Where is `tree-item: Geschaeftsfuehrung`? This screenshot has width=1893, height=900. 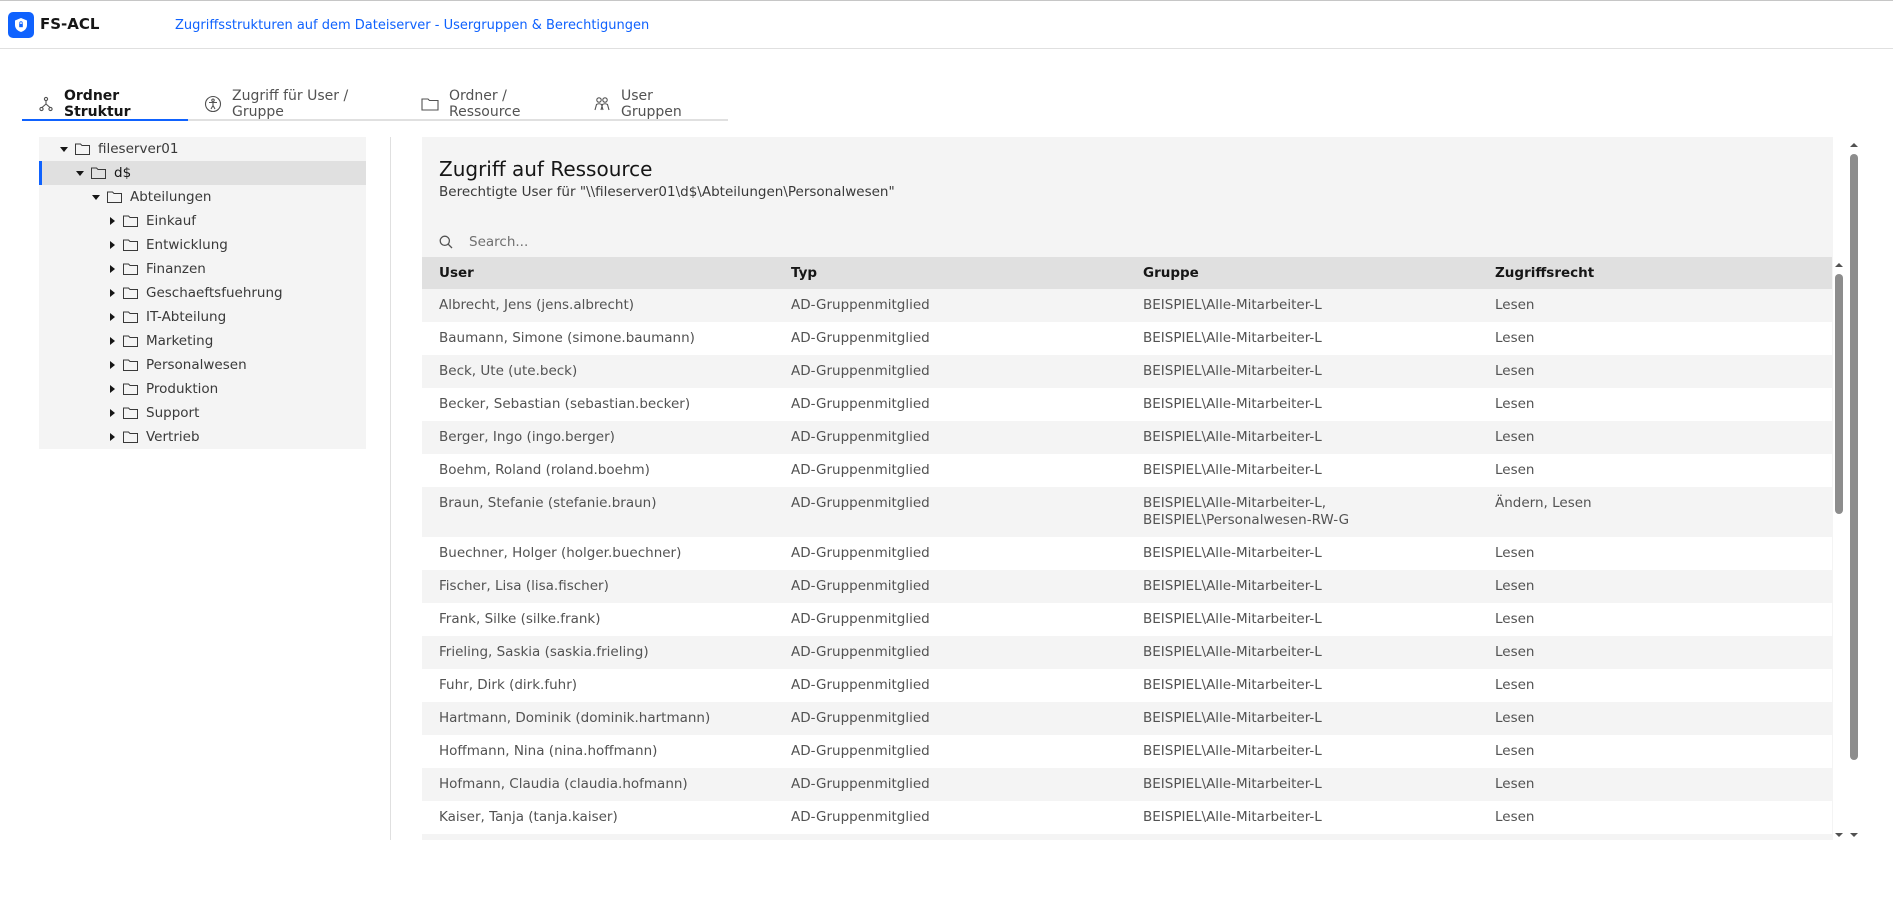
tree-item: Geschaeftsfuehrung is located at coordinates (202, 293).